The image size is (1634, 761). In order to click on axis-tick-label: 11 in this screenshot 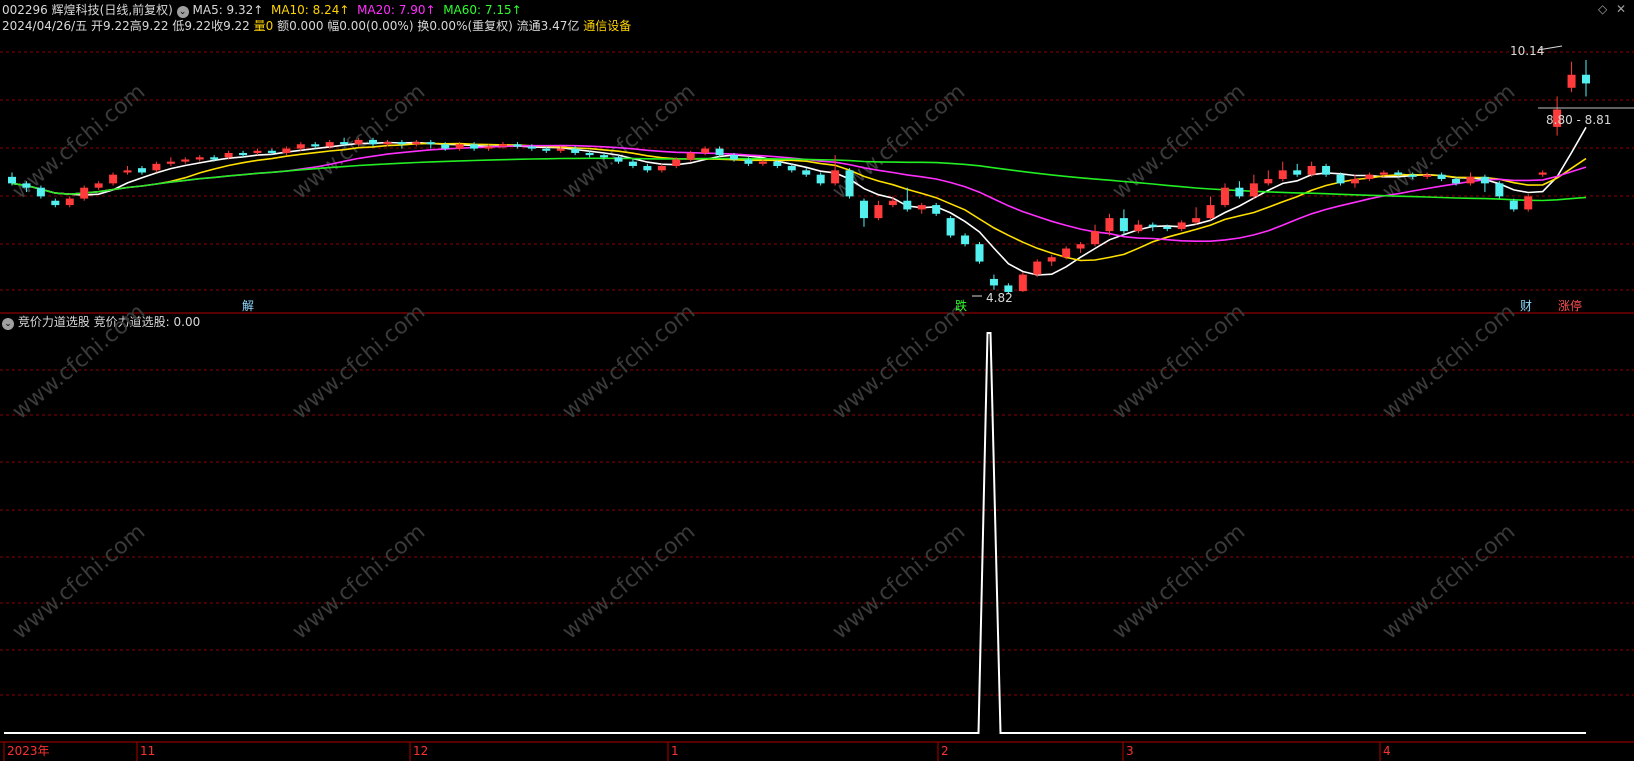, I will do `click(147, 751)`.